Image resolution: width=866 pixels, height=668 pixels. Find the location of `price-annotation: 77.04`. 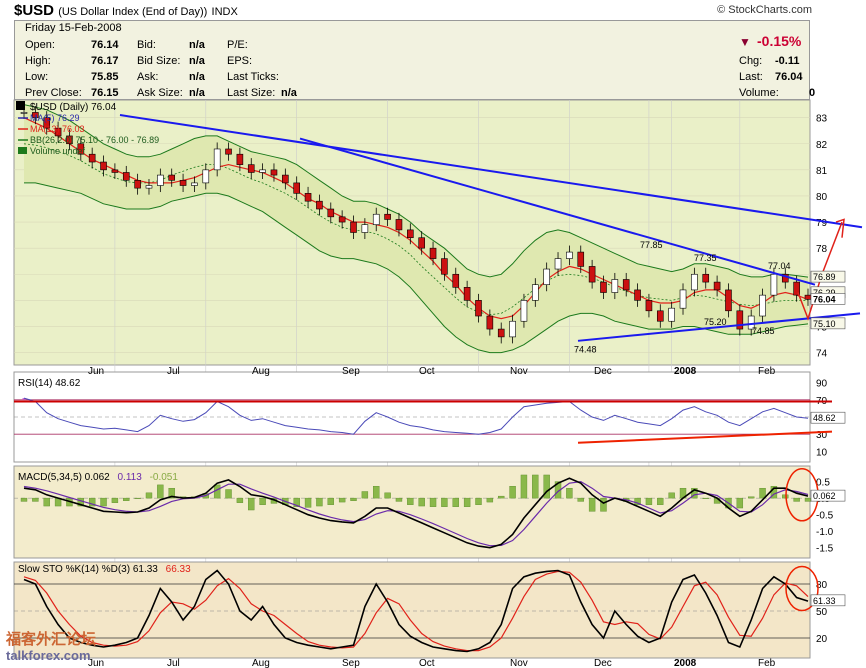

price-annotation: 77.04 is located at coordinates (779, 266).